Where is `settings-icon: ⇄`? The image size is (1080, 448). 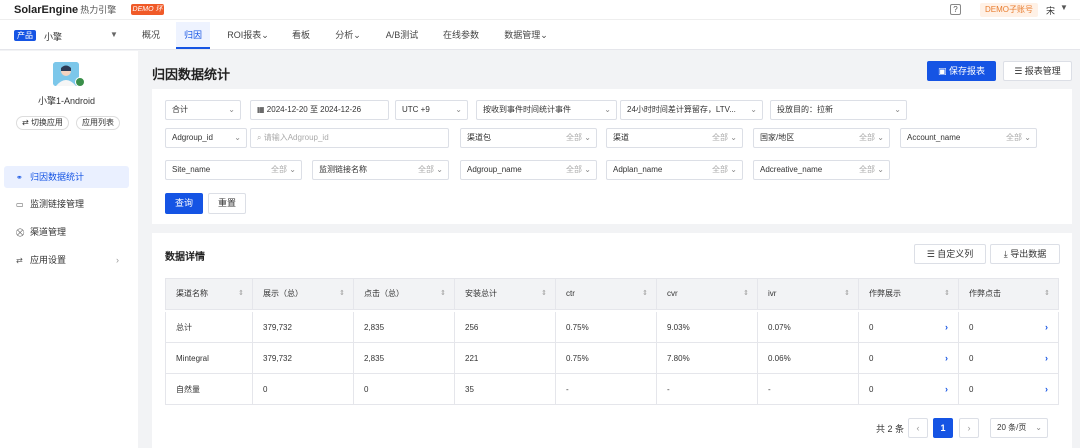
settings-icon: ⇄ is located at coordinates (19, 260).